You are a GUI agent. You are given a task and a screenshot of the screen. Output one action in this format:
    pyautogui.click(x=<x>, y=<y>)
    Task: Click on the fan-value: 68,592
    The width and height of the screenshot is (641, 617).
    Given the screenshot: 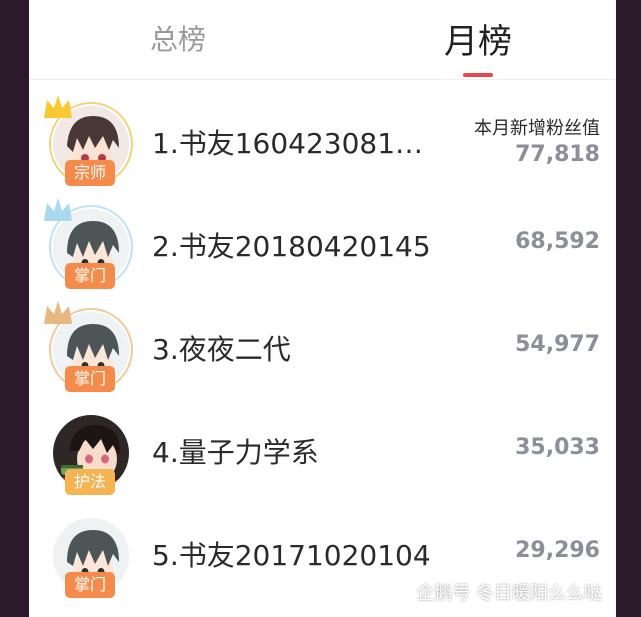 What is the action you would take?
    pyautogui.click(x=557, y=241)
    